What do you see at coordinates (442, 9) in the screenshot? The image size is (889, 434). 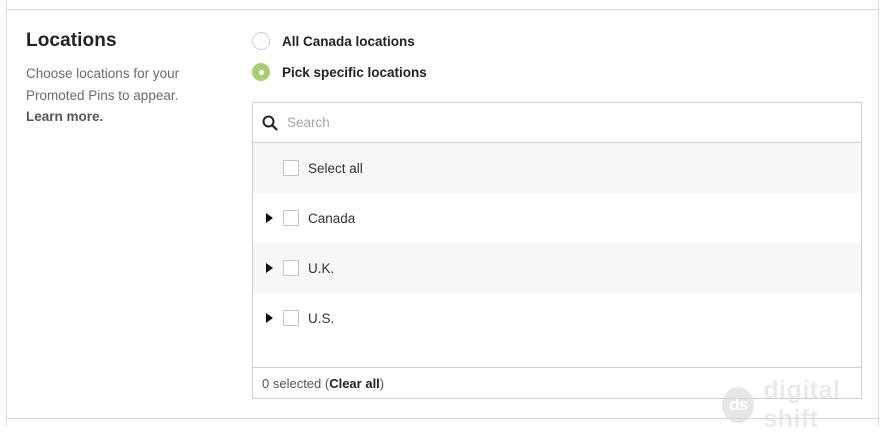 I see `top-divider` at bounding box center [442, 9].